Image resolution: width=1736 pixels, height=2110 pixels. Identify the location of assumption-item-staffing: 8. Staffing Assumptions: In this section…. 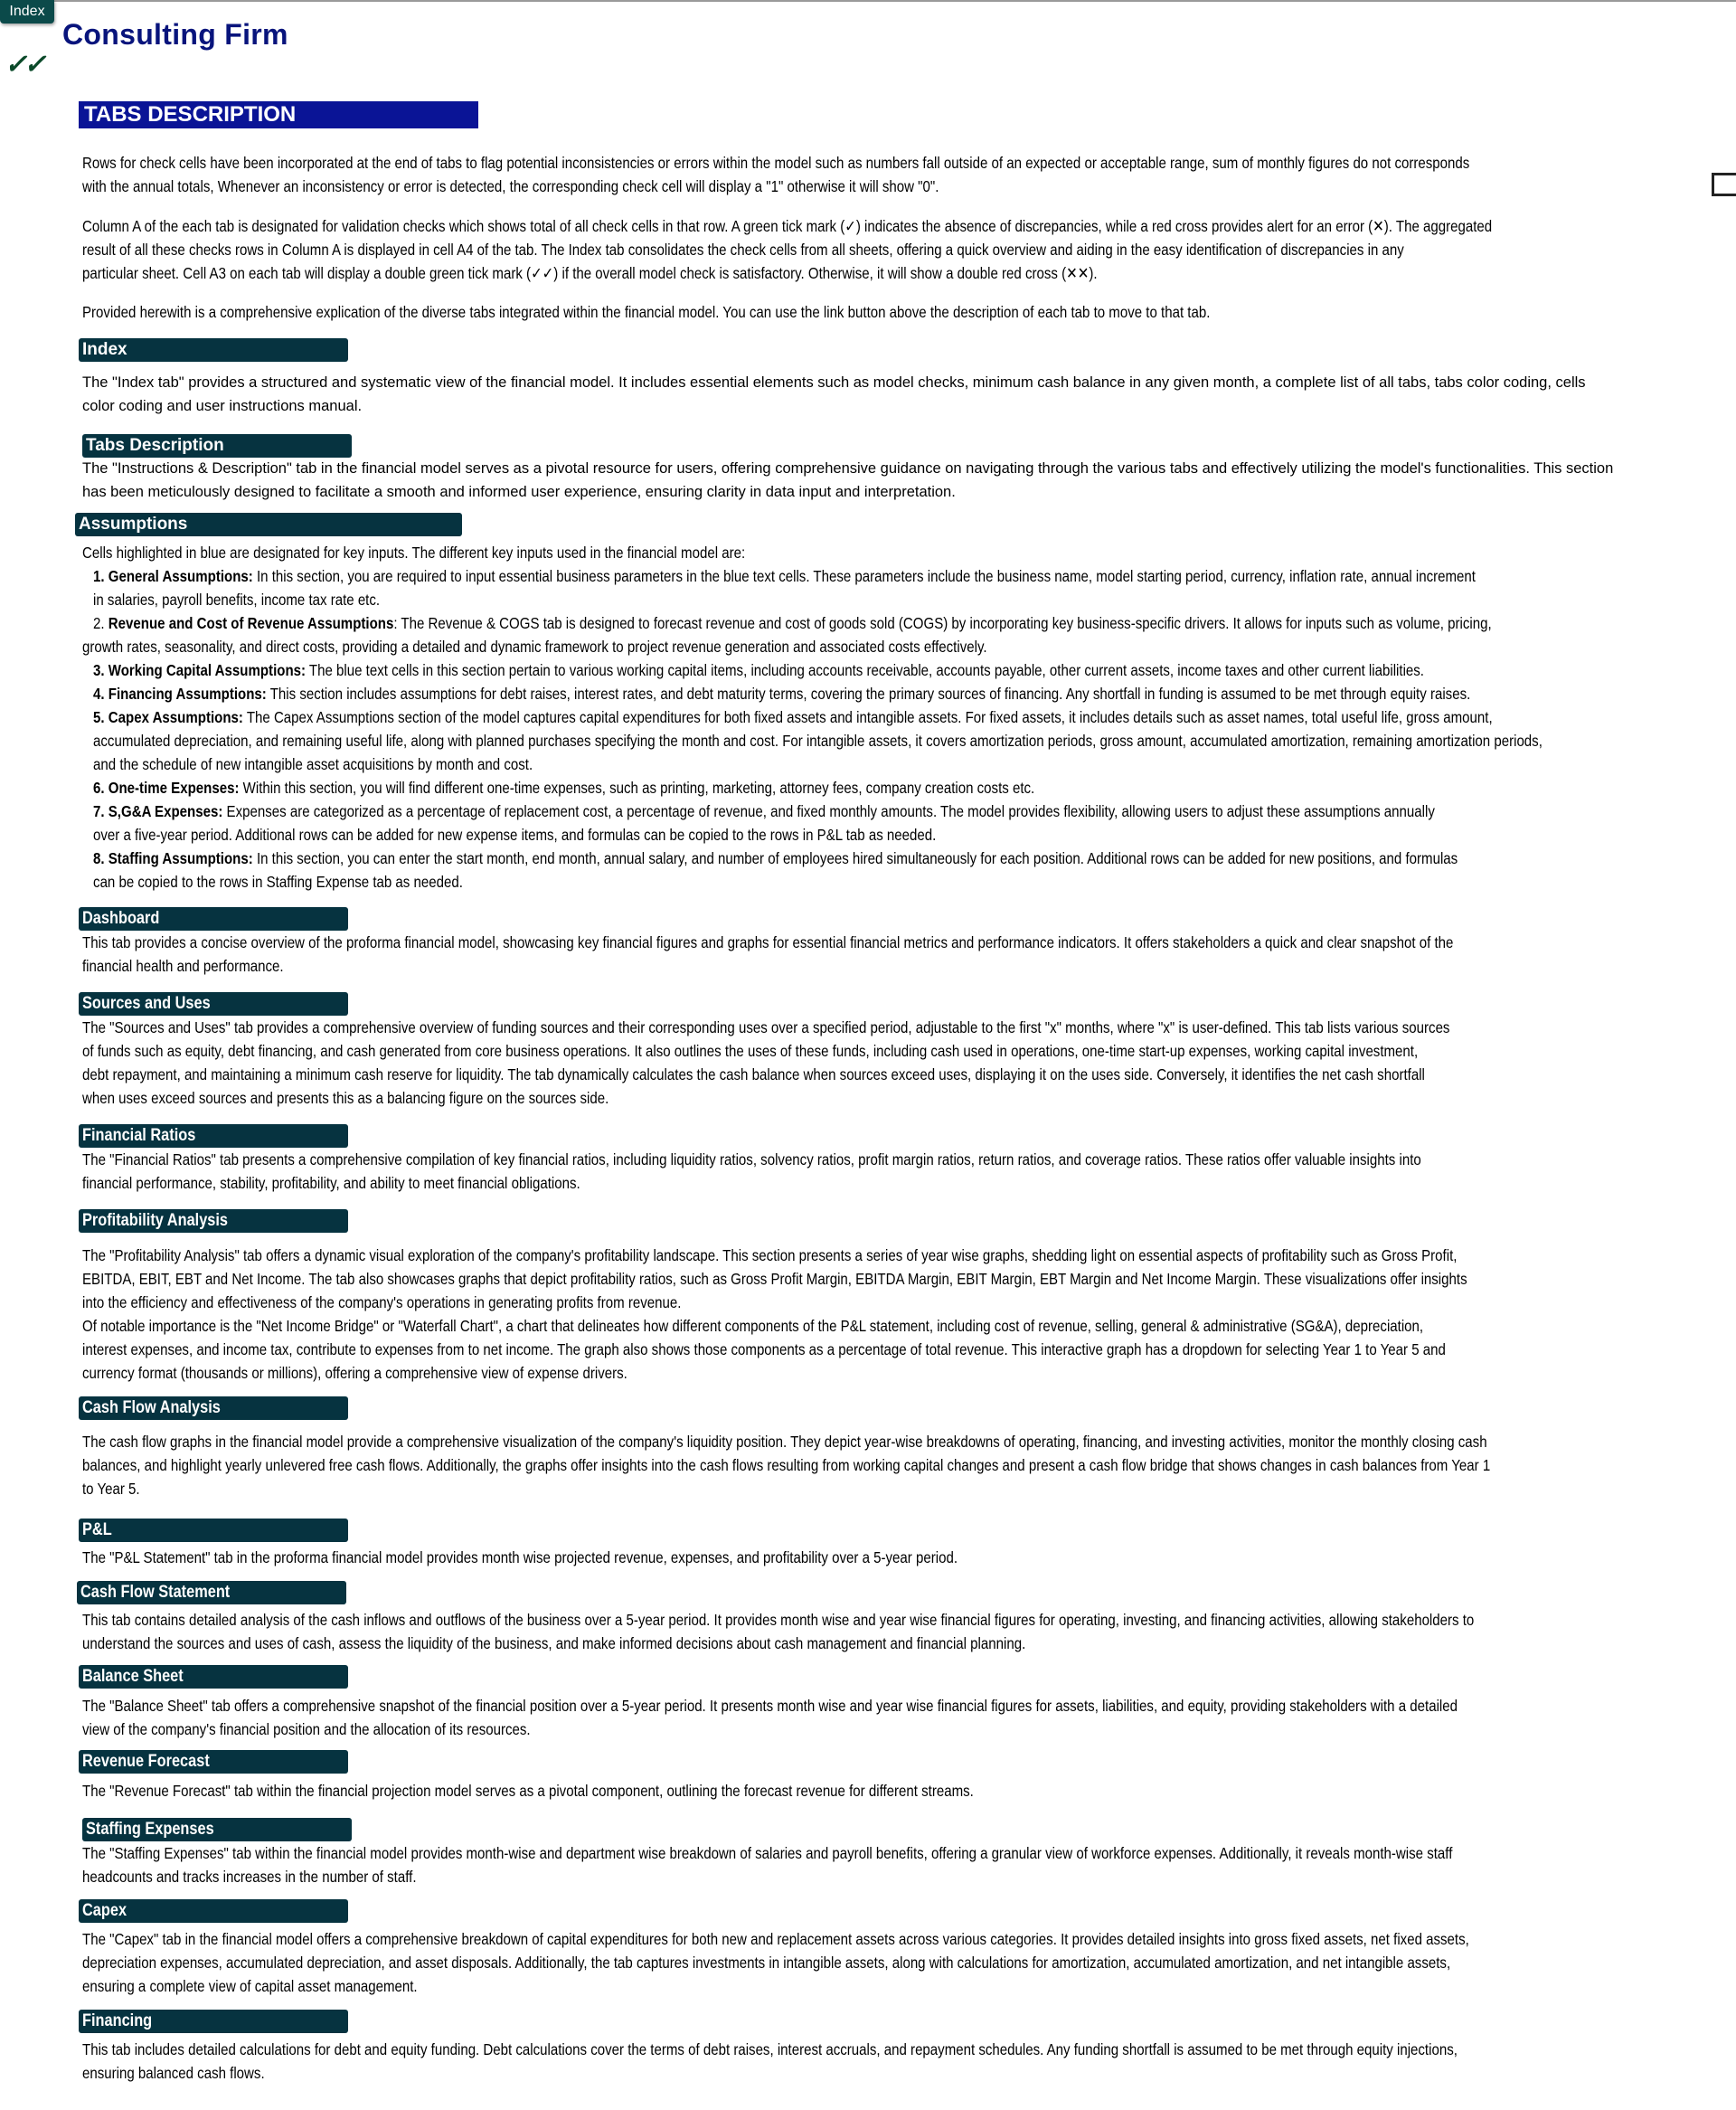
(812, 858).